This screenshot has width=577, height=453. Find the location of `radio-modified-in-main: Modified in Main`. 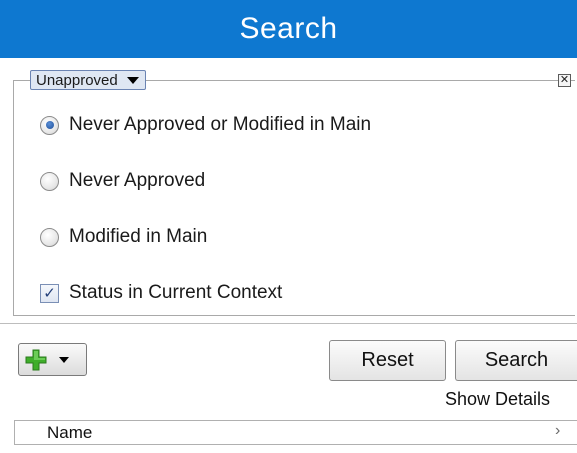

radio-modified-in-main: Modified in Main is located at coordinates (123, 237).